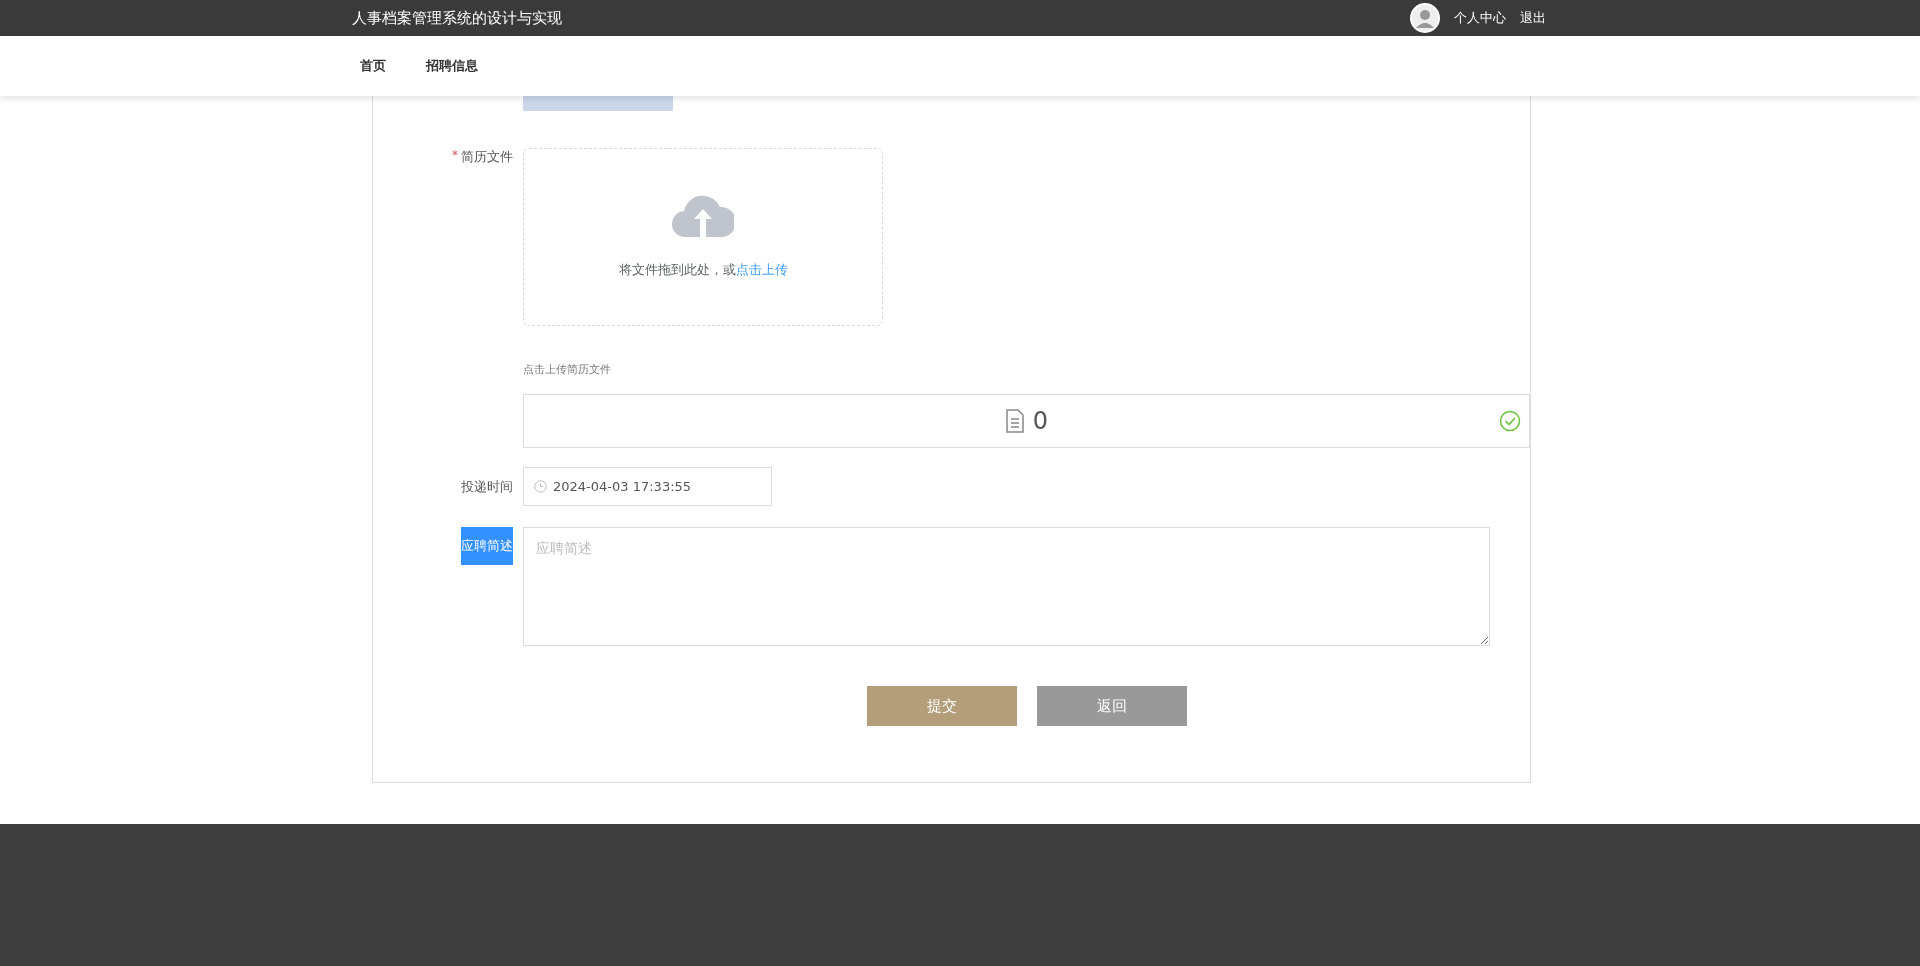  Describe the element at coordinates (487, 157) in the screenshot. I see `field-label: 简历文件` at that location.